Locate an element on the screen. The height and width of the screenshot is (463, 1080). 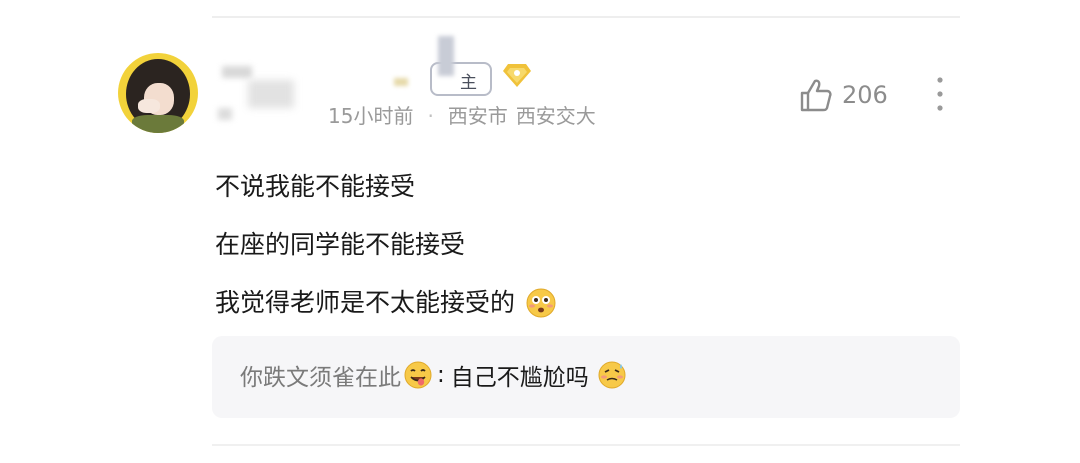
avatar-hand is located at coordinates (149, 106).